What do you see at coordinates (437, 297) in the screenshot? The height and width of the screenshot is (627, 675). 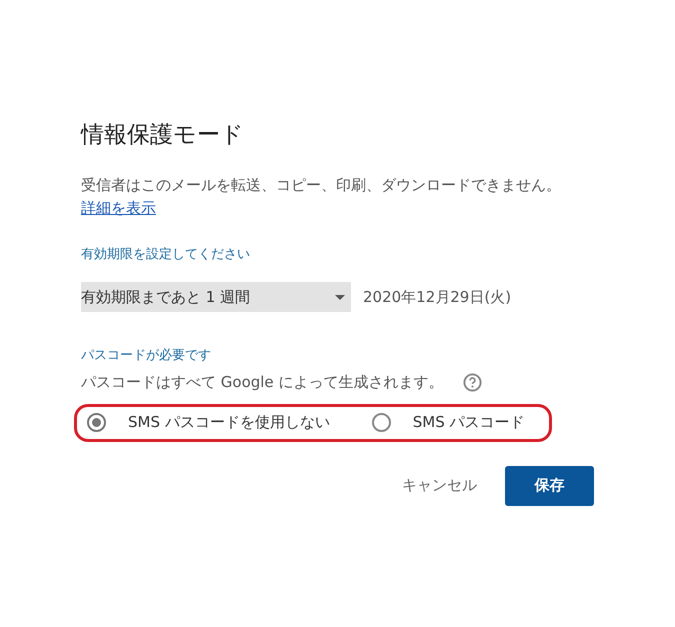 I see `expiry-date: 2020年12月29日(火)` at bounding box center [437, 297].